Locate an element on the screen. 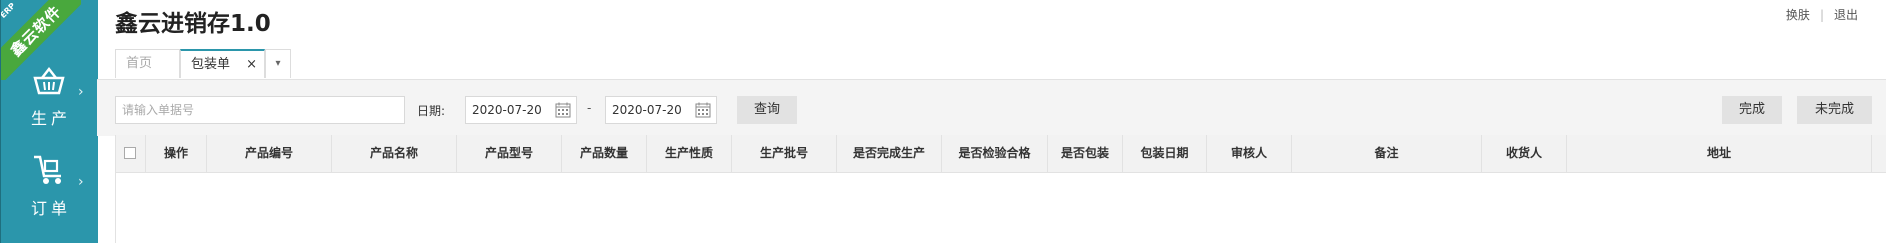 The width and height of the screenshot is (1886, 243). skin-link: 换肤 is located at coordinates (1798, 15).